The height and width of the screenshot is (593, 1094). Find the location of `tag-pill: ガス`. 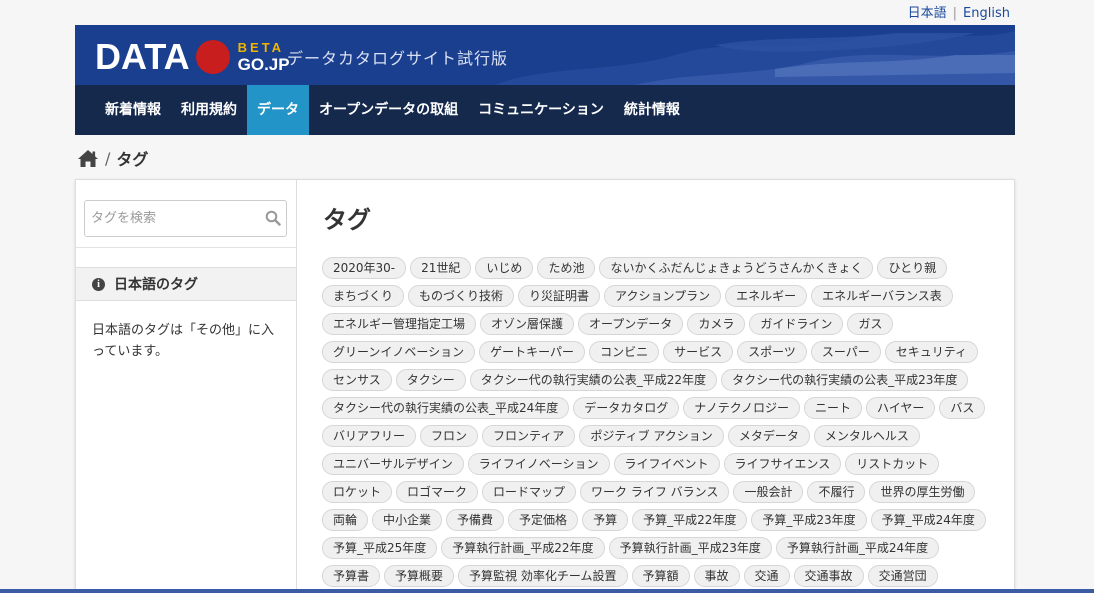

tag-pill: ガス is located at coordinates (870, 324).